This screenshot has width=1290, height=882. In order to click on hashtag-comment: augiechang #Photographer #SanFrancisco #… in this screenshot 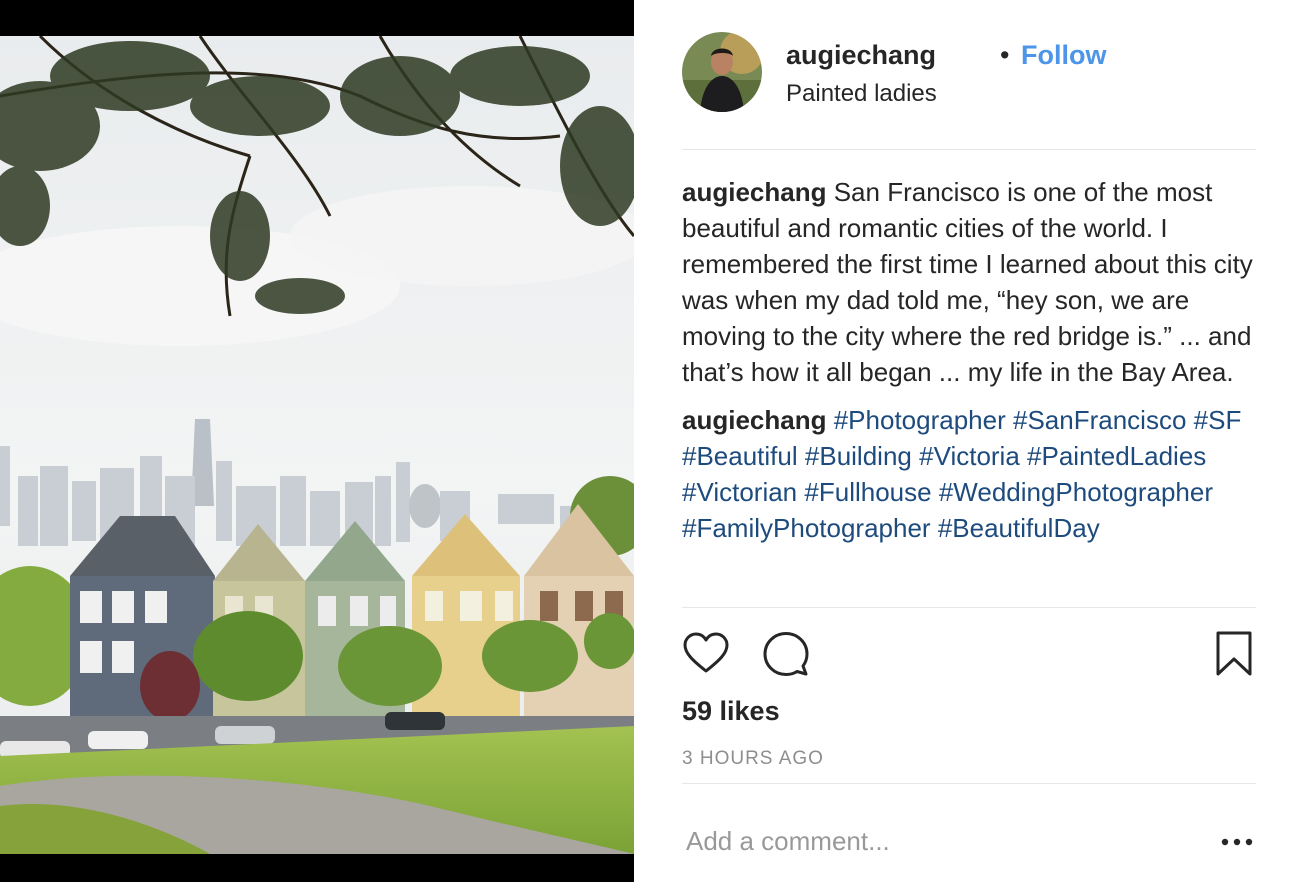, I will do `click(969, 474)`.